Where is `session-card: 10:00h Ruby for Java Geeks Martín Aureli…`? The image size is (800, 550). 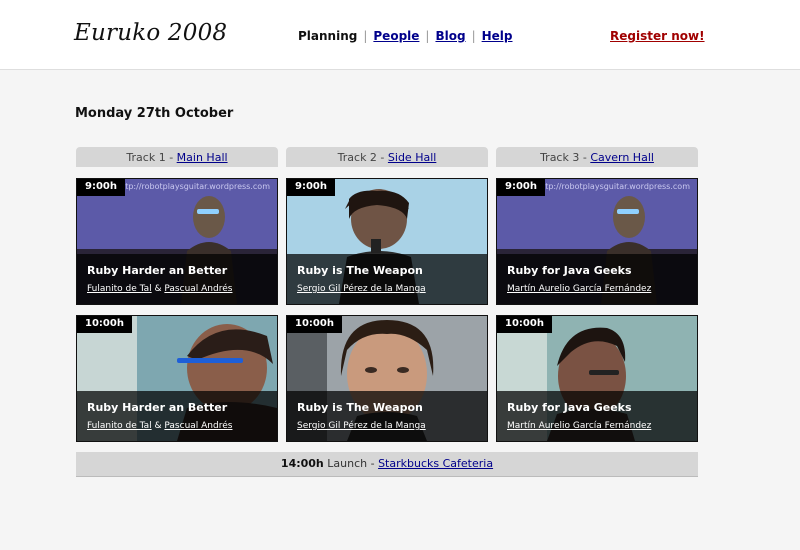
session-card: 10:00h Ruby for Java Geeks Martín Aureli… is located at coordinates (597, 378).